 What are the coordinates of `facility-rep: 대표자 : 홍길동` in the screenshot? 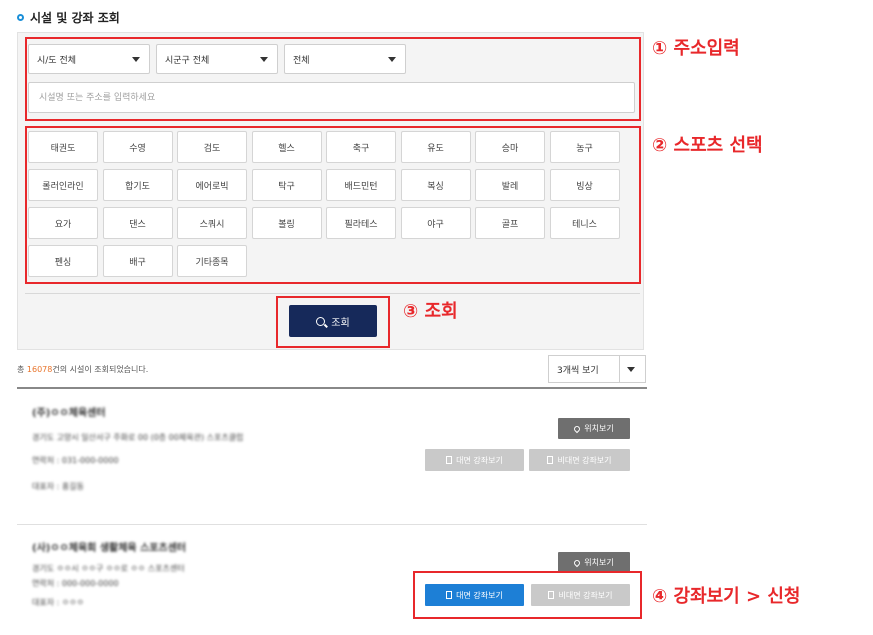 It's located at (58, 486).